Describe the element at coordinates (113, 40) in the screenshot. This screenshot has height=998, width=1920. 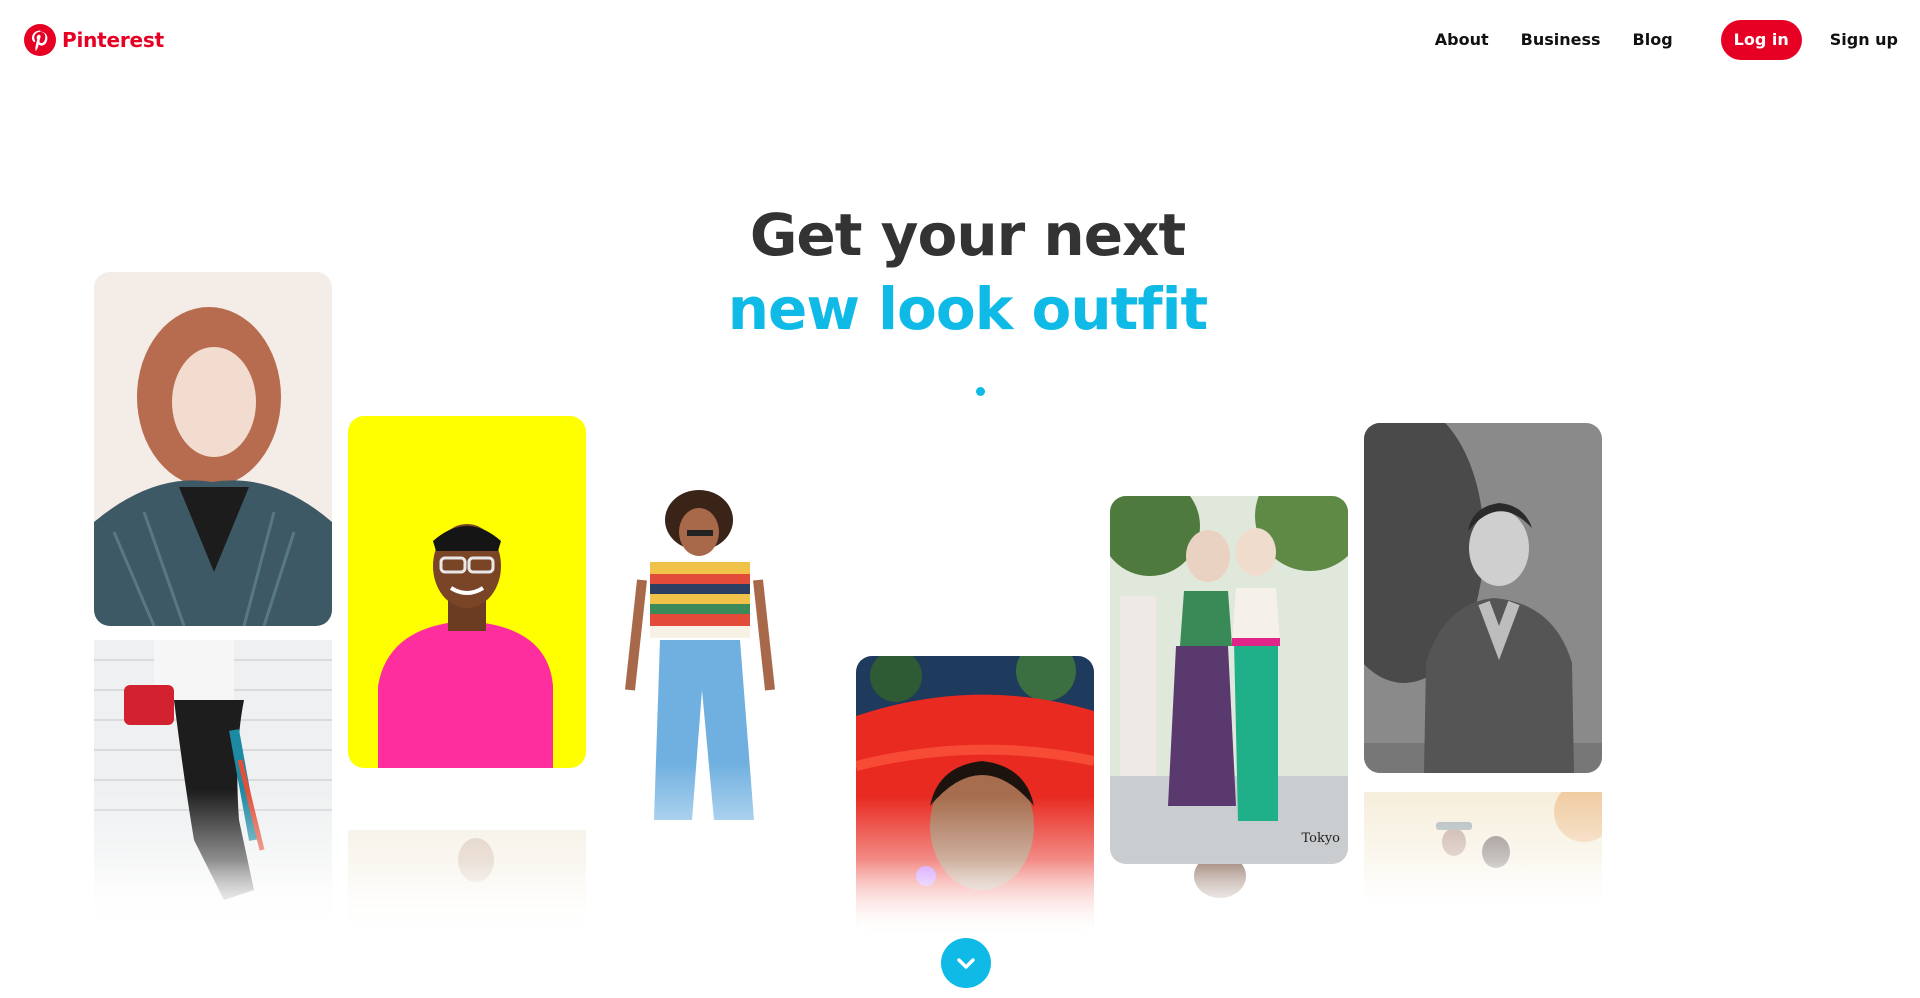
I see `brand-name: Pinterest` at that location.